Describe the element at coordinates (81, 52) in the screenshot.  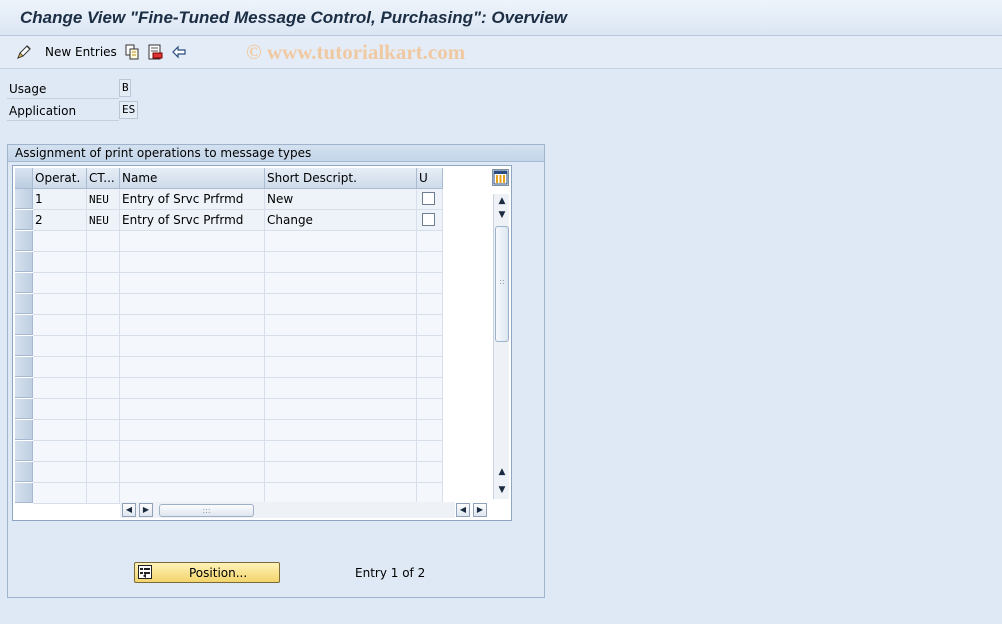
I see `new-entries-button: New Entries` at that location.